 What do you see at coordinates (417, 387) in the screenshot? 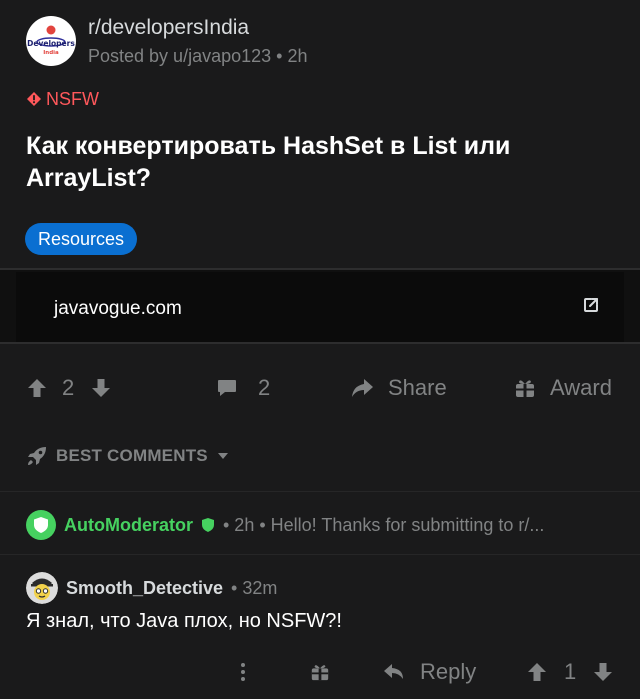
I see `share-label: Share` at bounding box center [417, 387].